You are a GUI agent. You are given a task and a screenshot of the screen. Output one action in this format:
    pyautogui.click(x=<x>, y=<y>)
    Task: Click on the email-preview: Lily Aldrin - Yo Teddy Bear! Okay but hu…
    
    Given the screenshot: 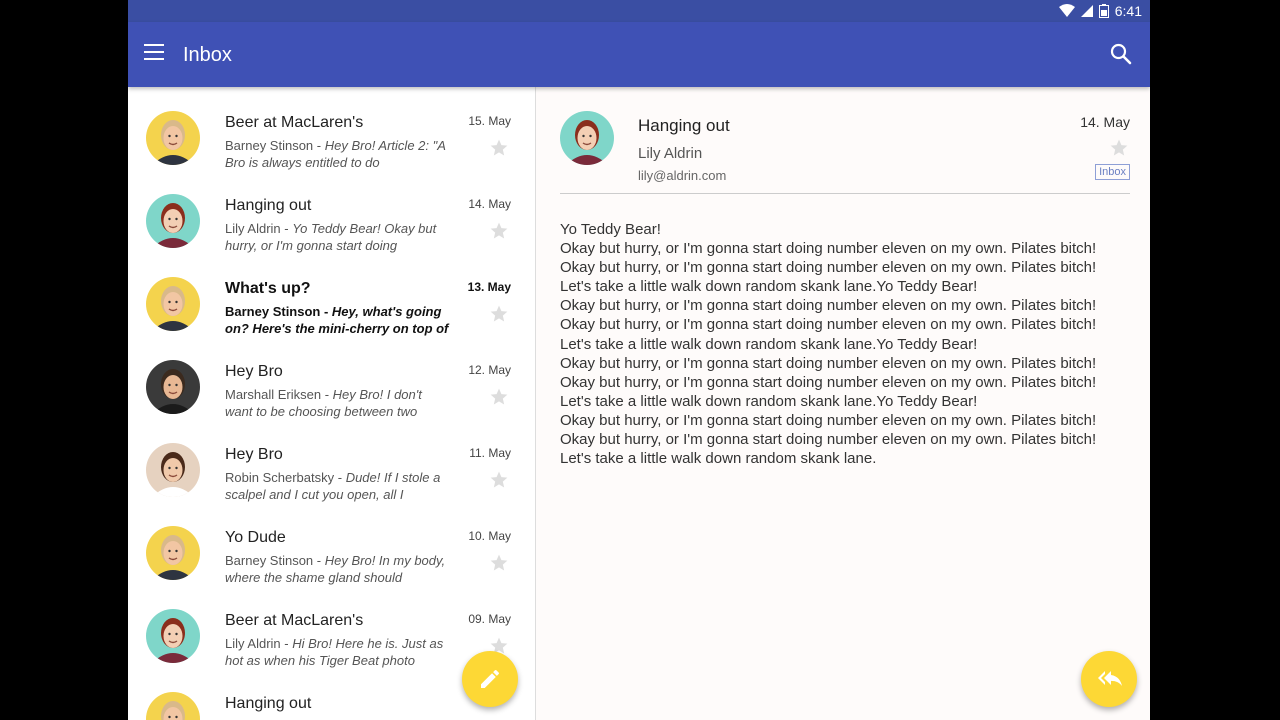 What is the action you would take?
    pyautogui.click(x=331, y=237)
    